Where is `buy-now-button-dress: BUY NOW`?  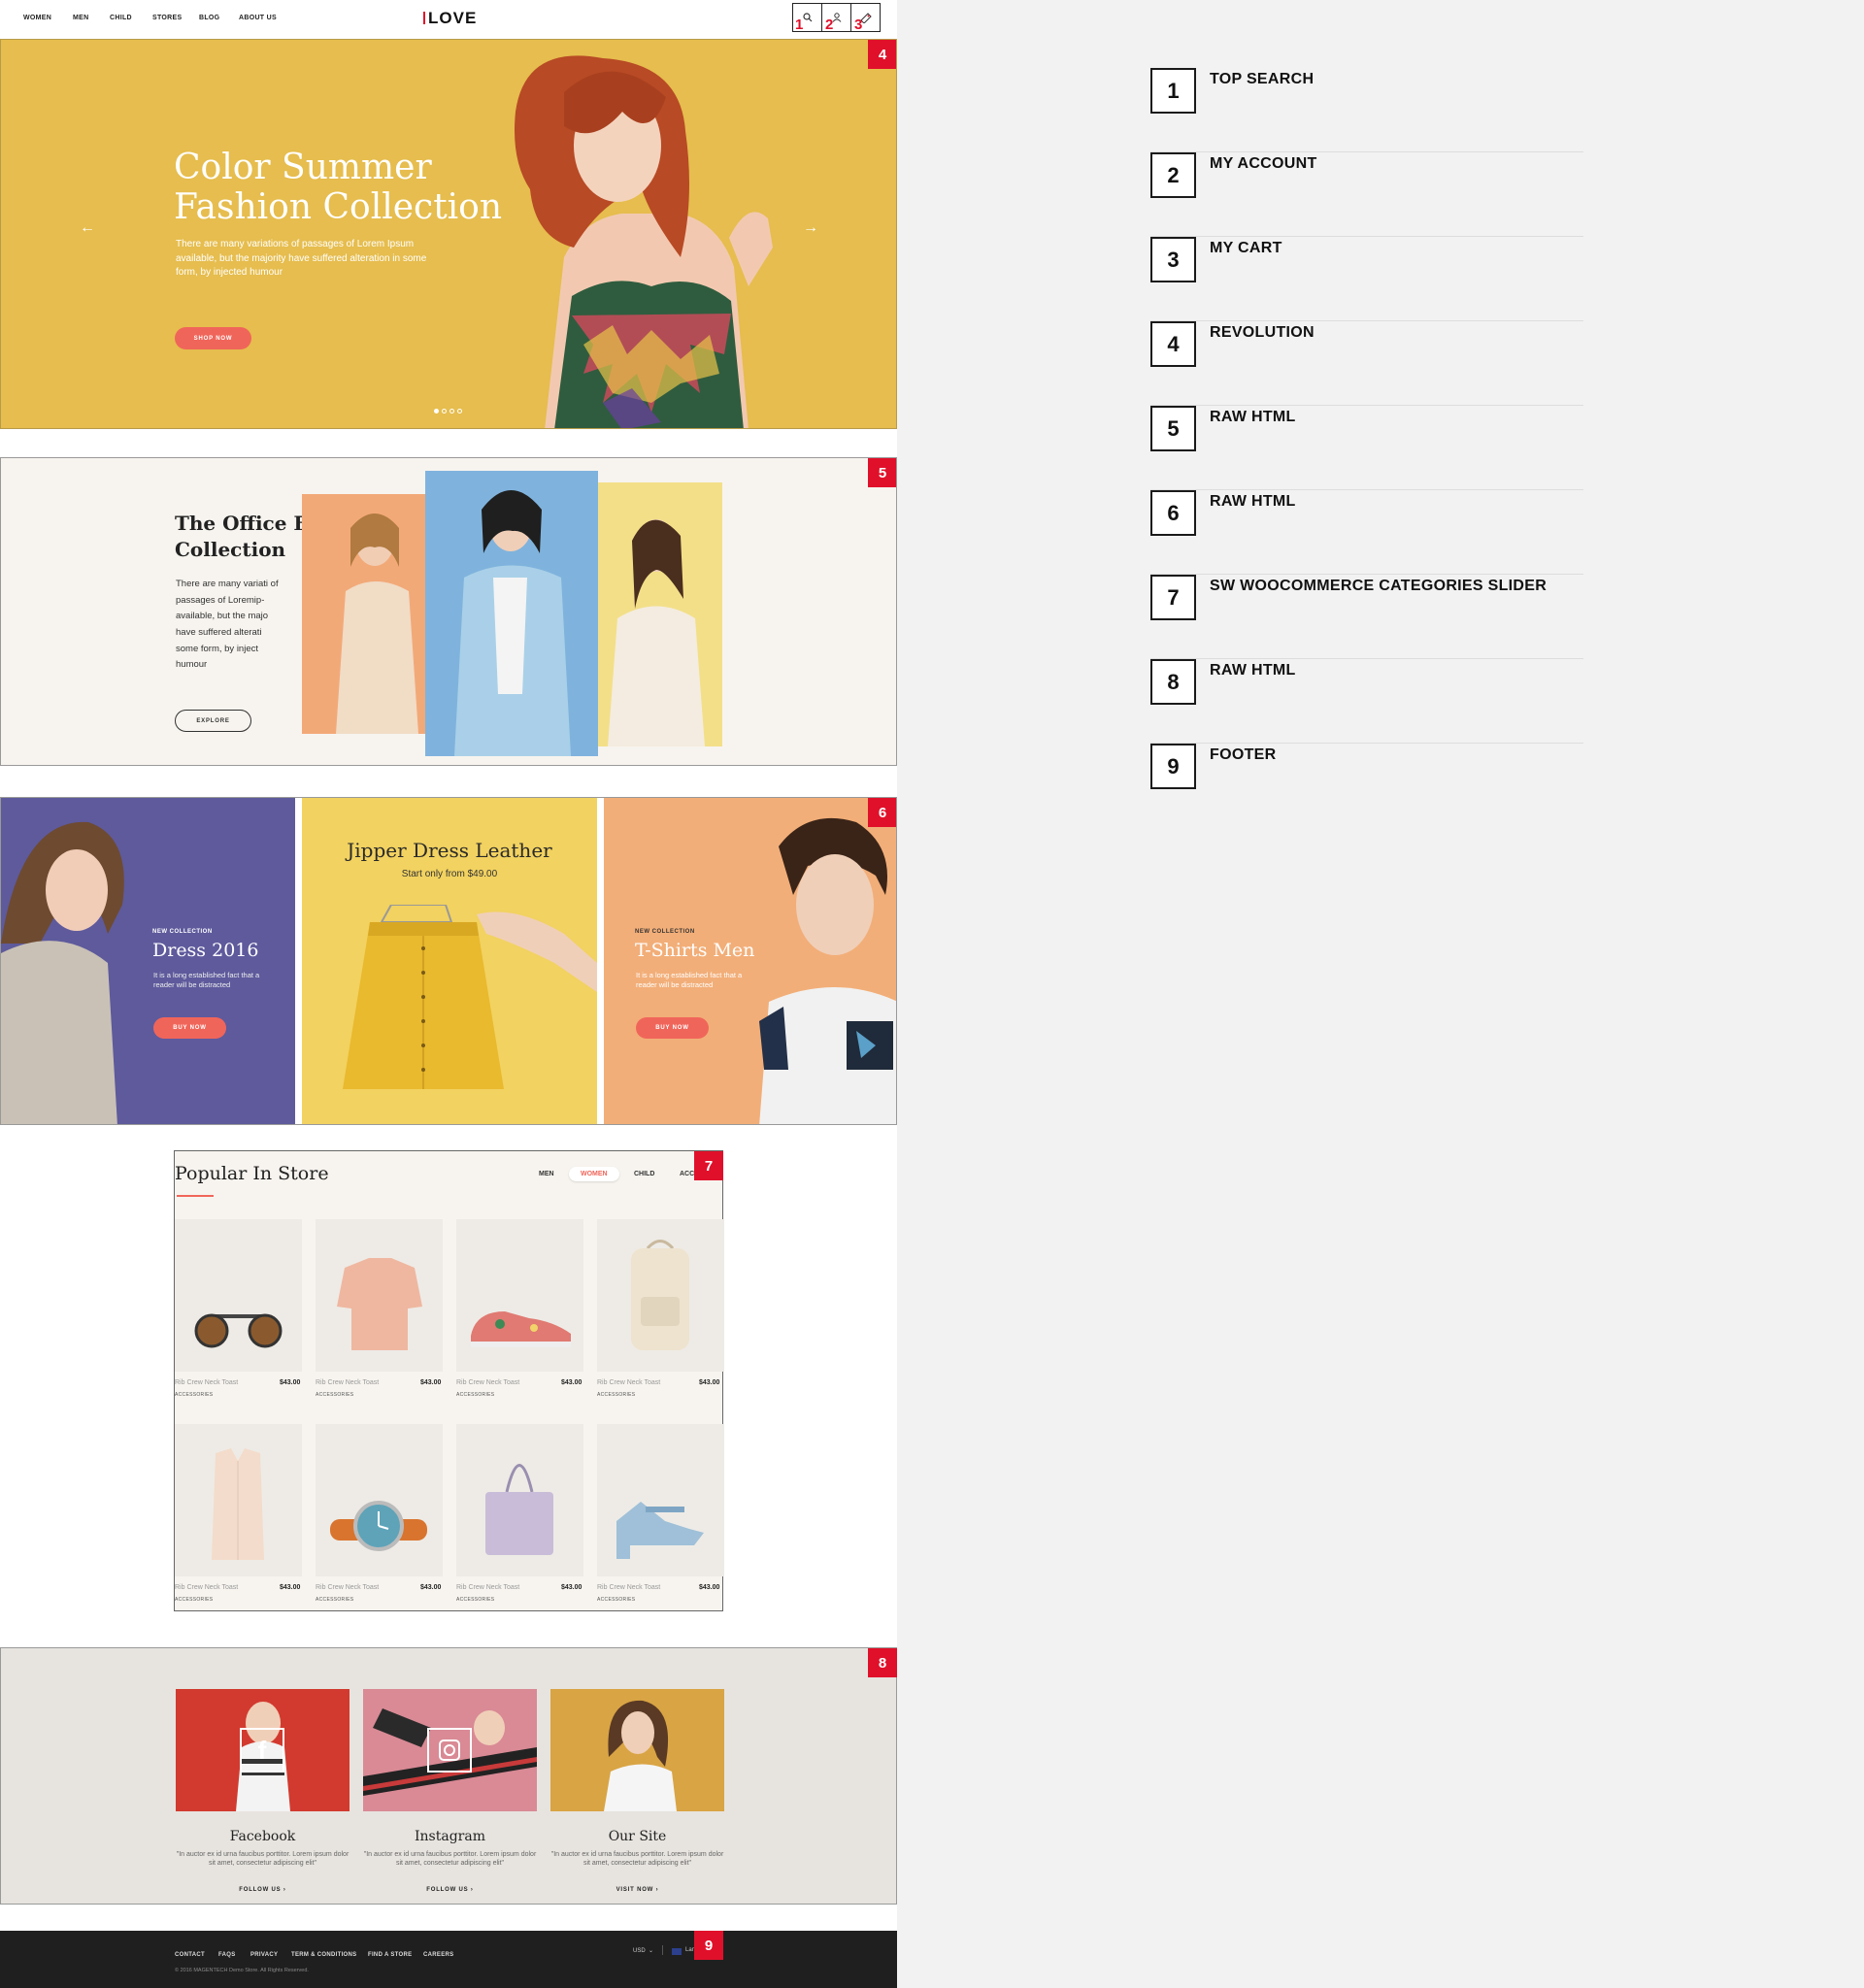 buy-now-button-dress: BUY NOW is located at coordinates (189, 1028).